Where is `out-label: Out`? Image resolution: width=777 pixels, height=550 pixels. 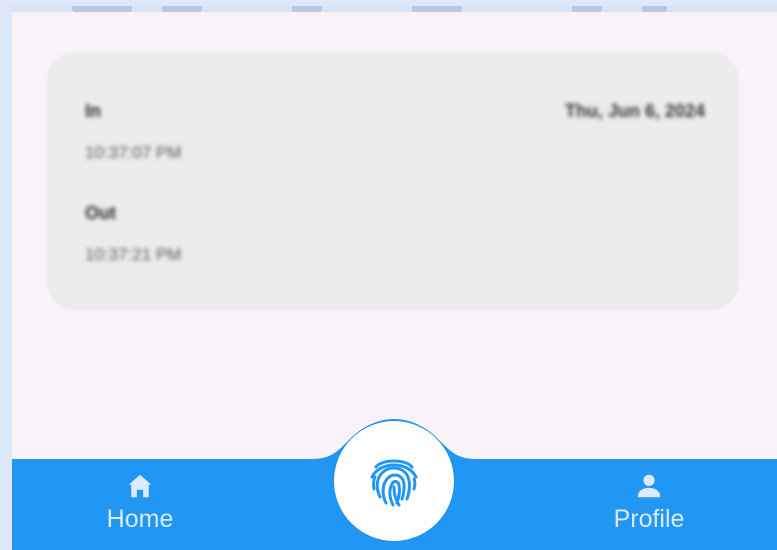
out-label: Out is located at coordinates (100, 213).